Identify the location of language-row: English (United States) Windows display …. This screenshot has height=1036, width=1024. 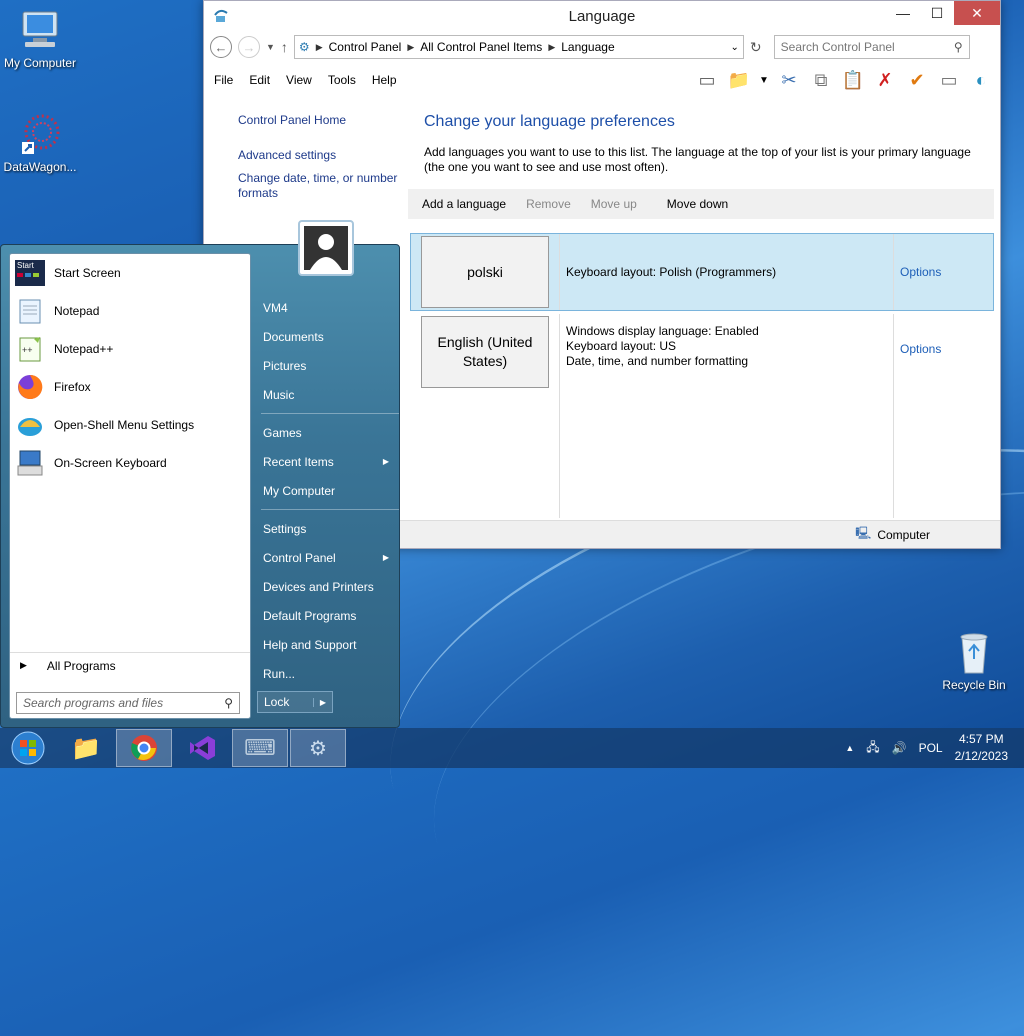
(702, 416).